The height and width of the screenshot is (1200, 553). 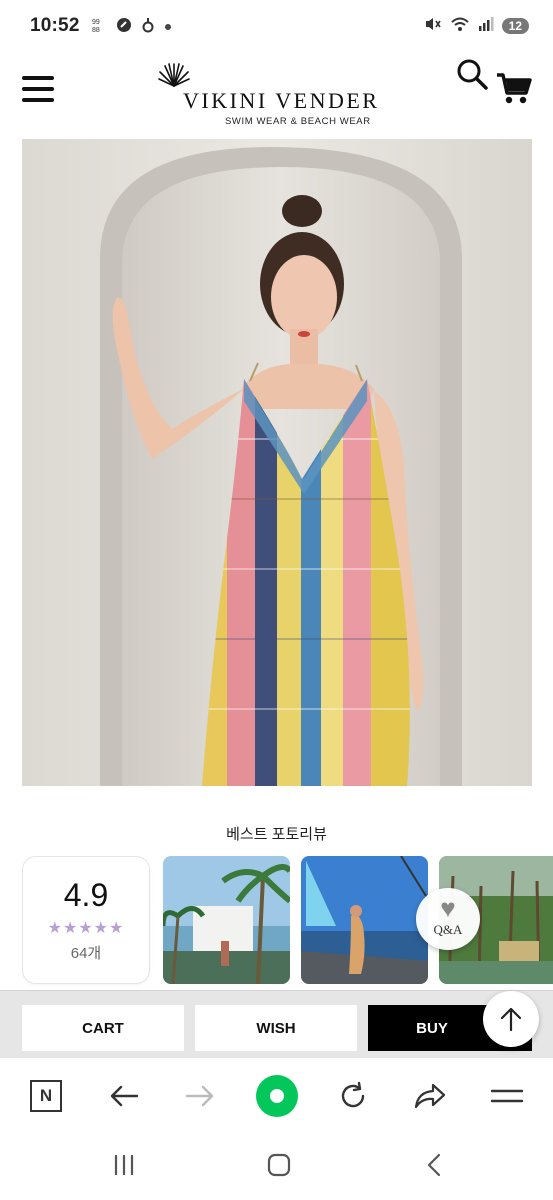 I want to click on qna-button: ♥ Q&A, so click(x=448, y=919).